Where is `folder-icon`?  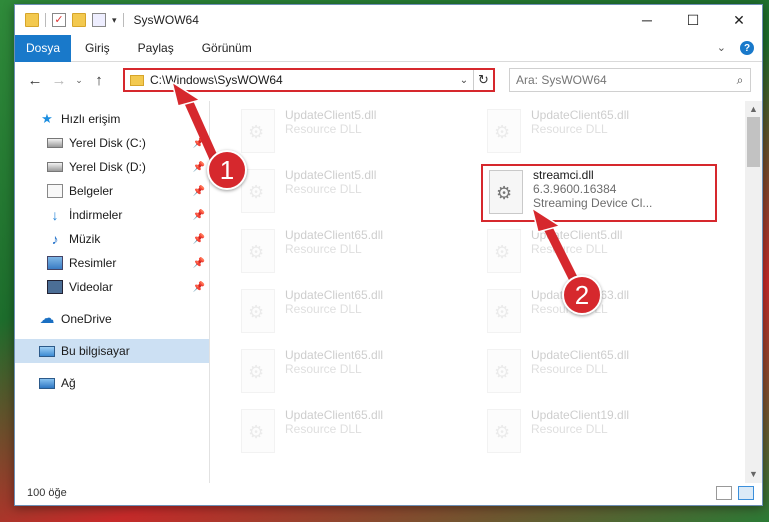
folder-icon is located at coordinates (32, 20).